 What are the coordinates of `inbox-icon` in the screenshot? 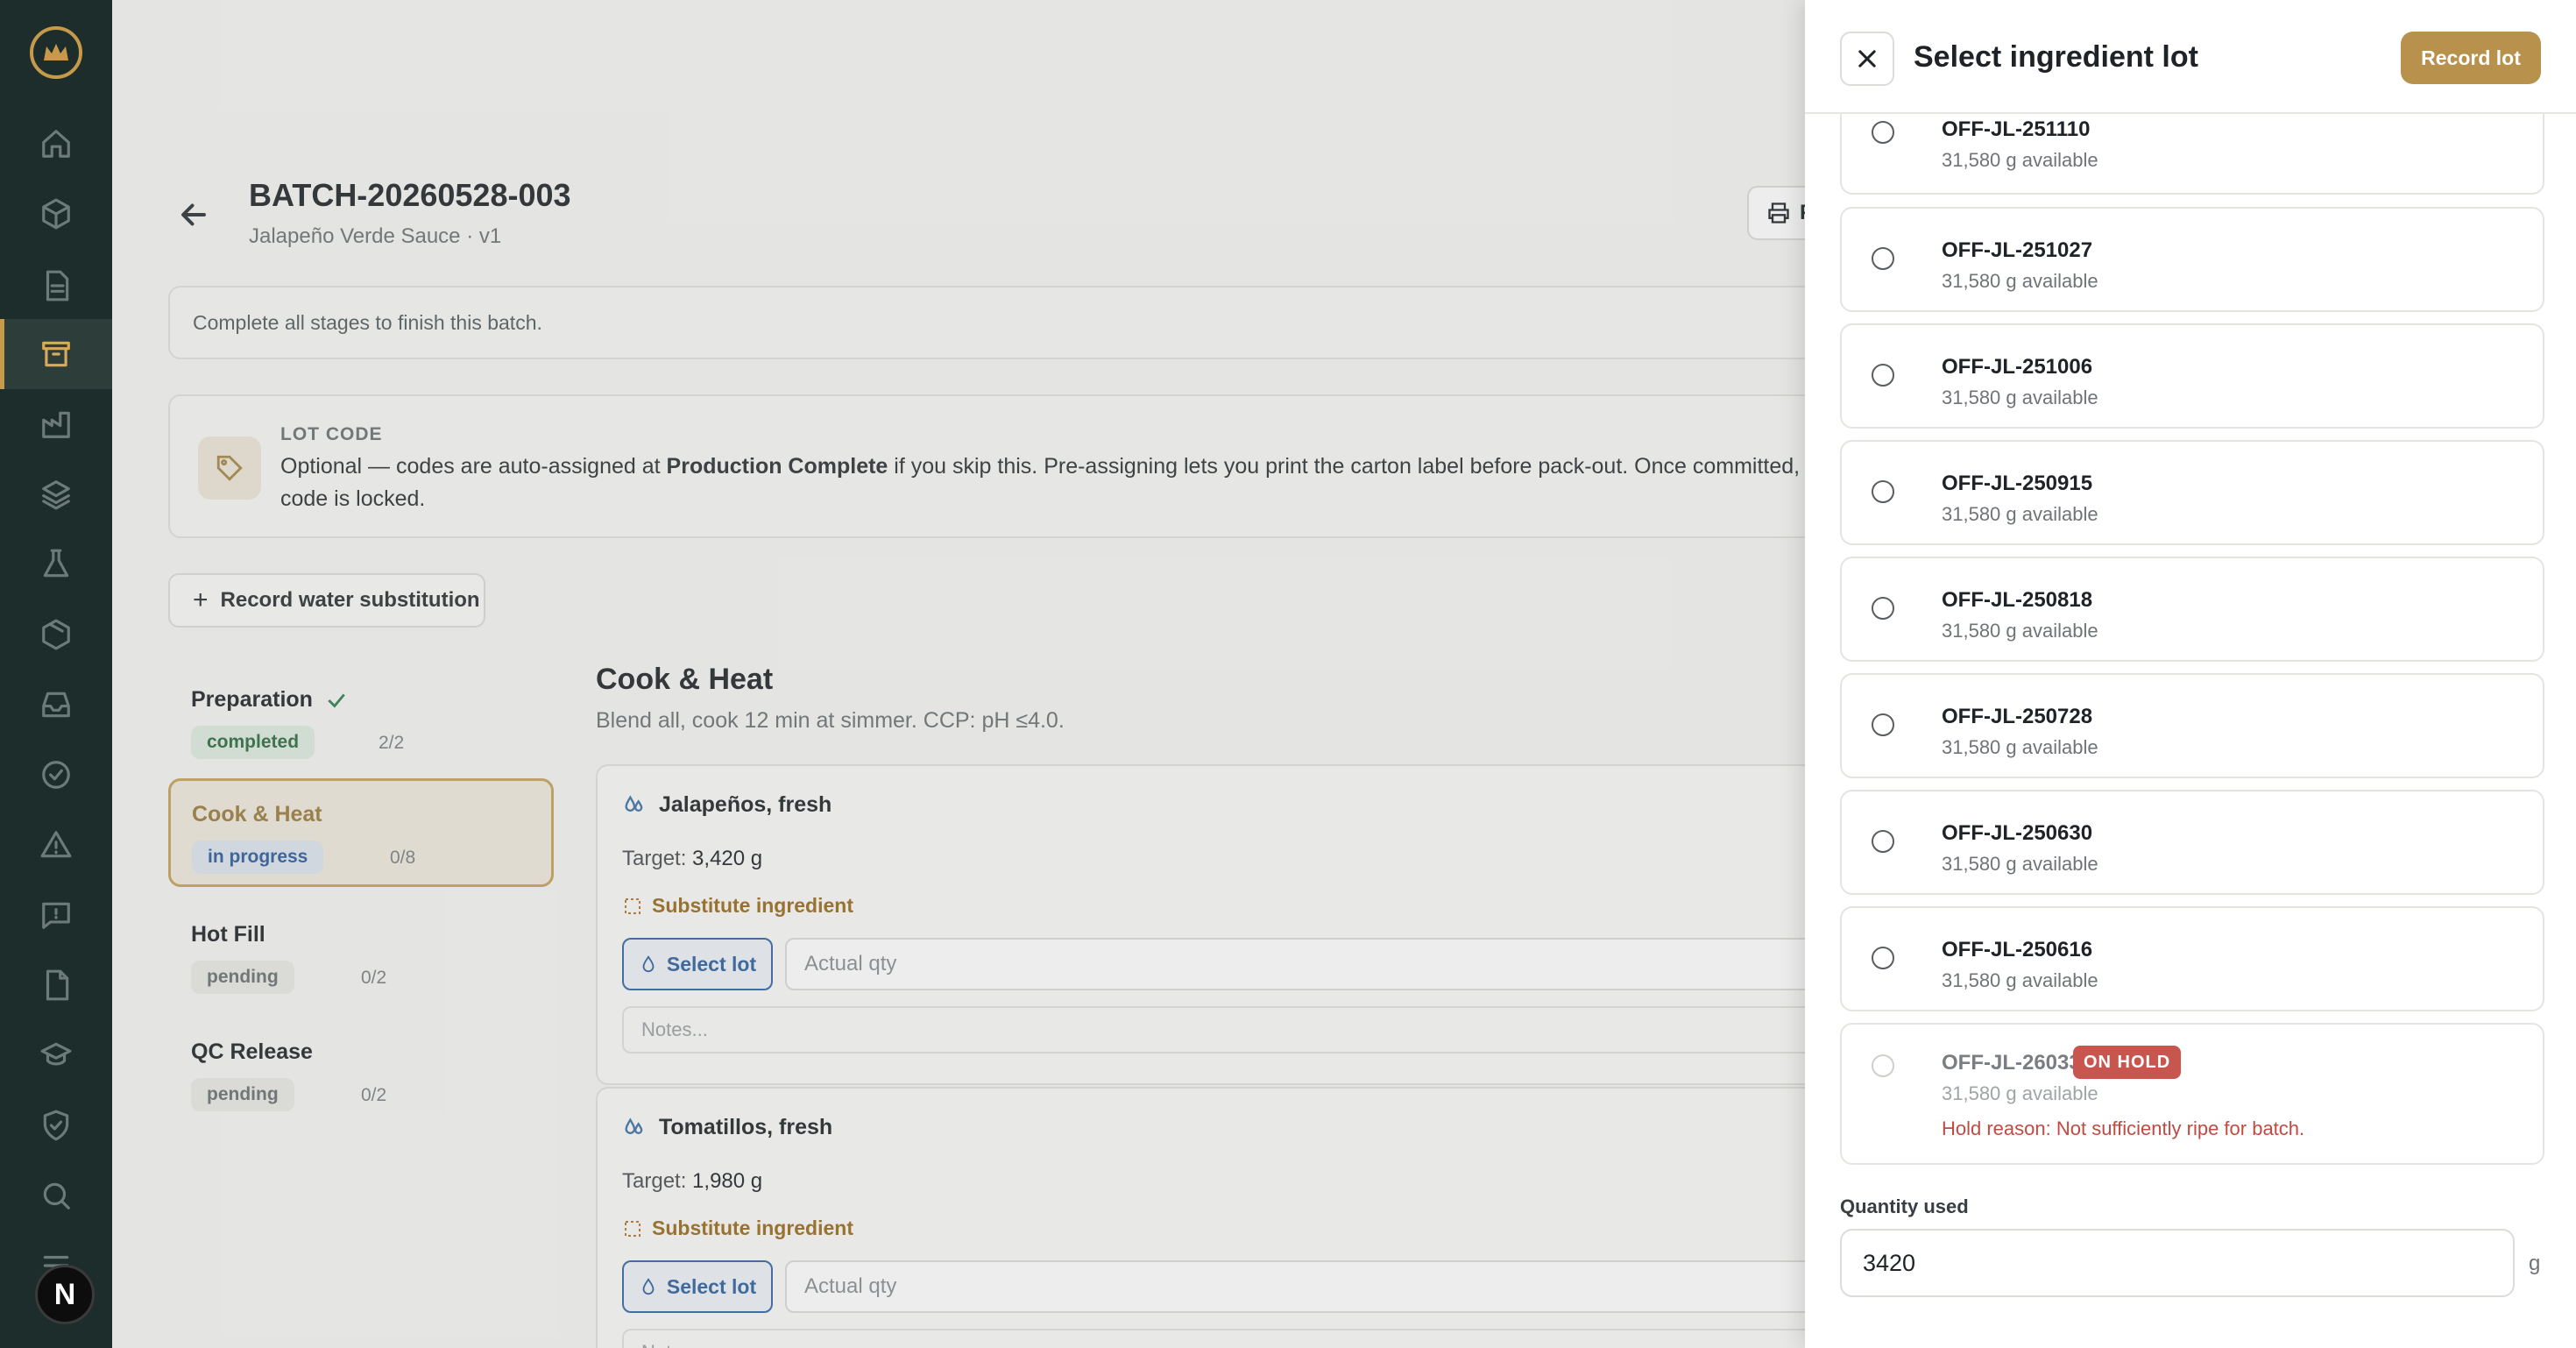 It's located at (56, 705).